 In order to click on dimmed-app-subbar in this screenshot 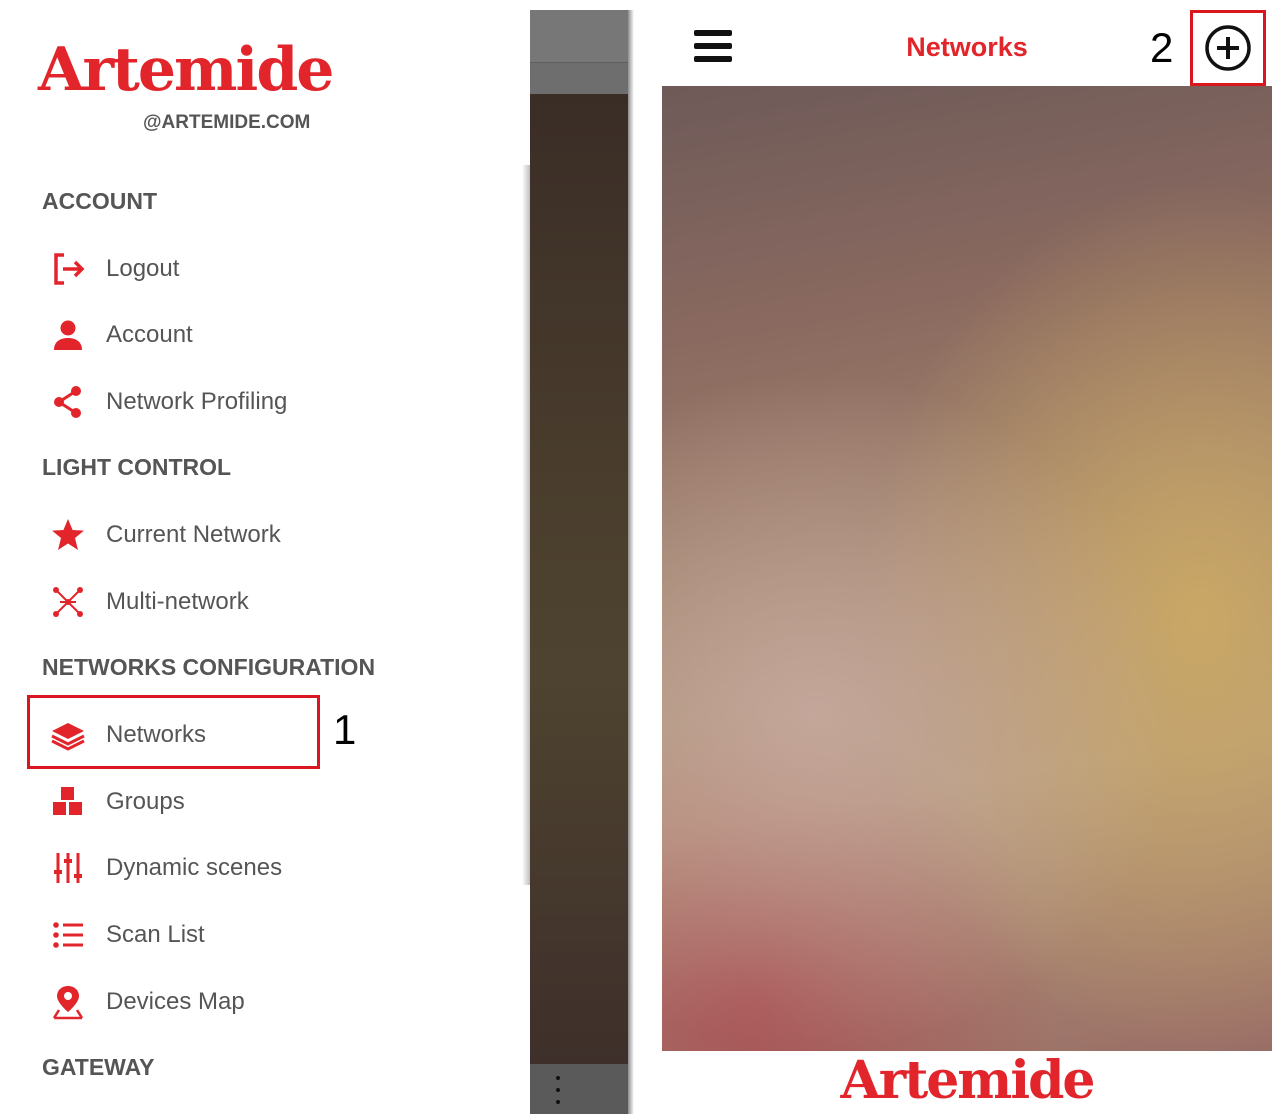, I will do `click(579, 78)`.